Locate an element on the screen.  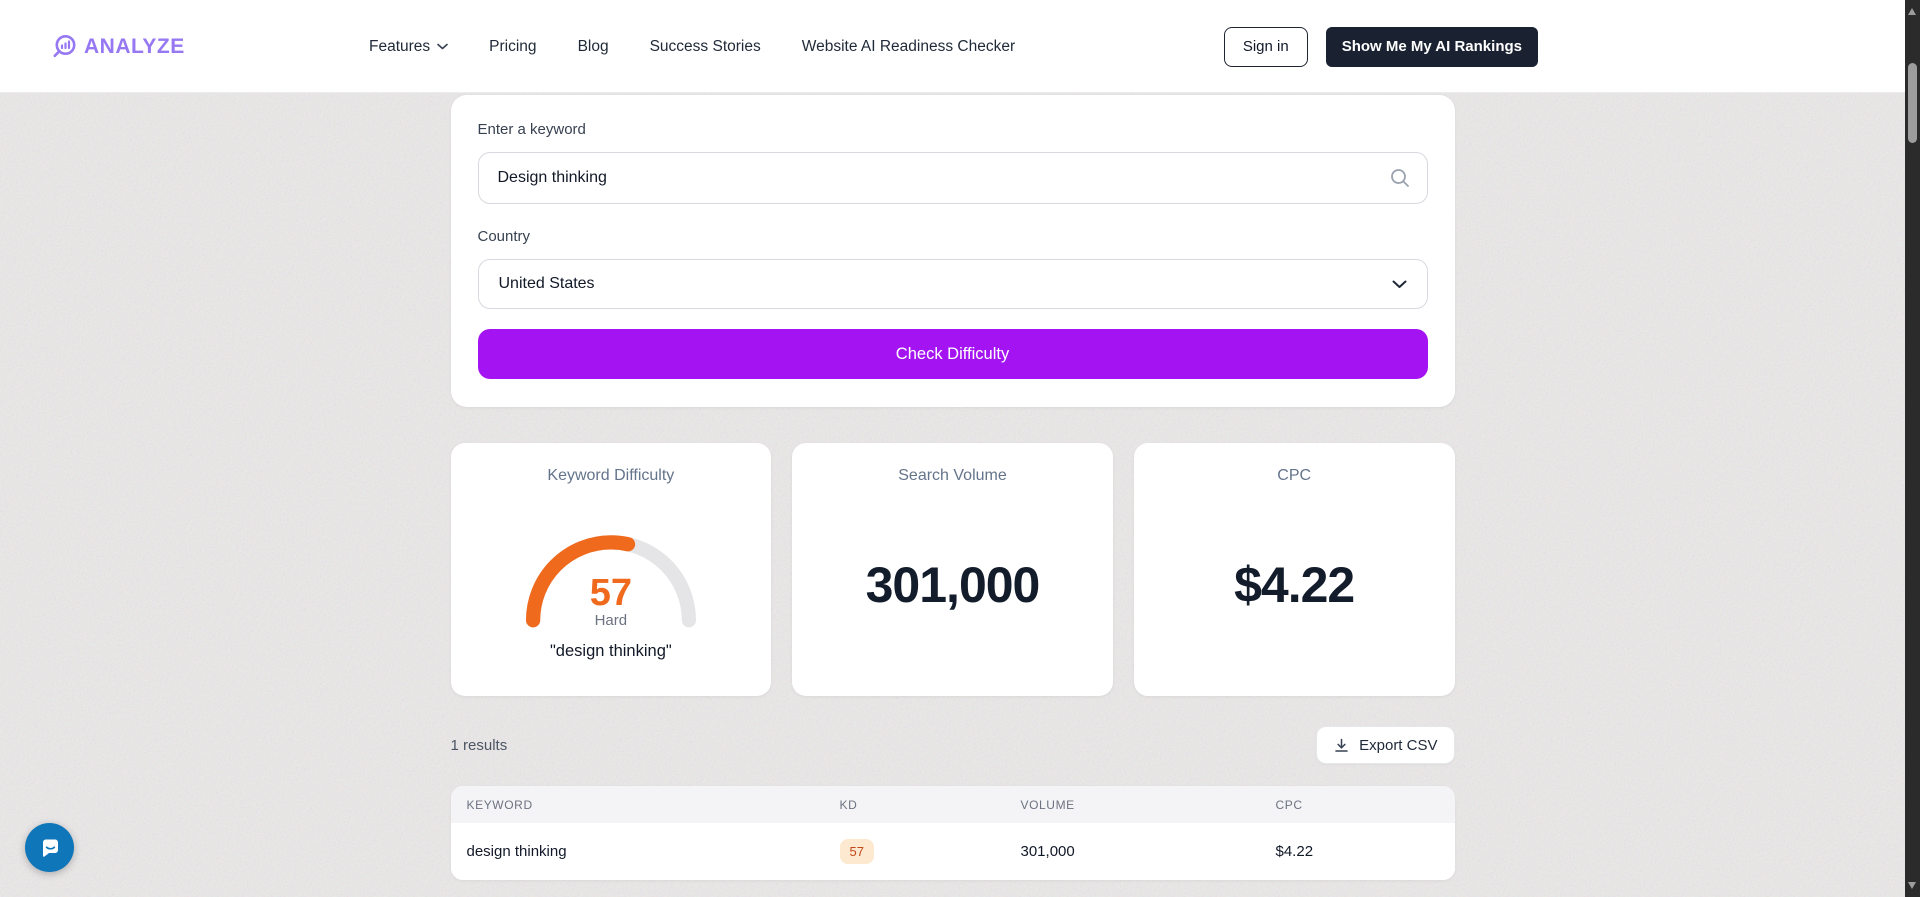
table-header-row: KEYWORD KD VOLUME CPC is located at coordinates (952, 804).